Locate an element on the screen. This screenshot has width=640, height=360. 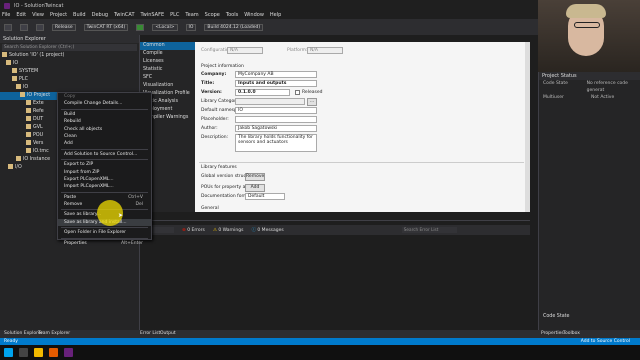
context-menu-item: Copy is located at coordinates (104, 96).